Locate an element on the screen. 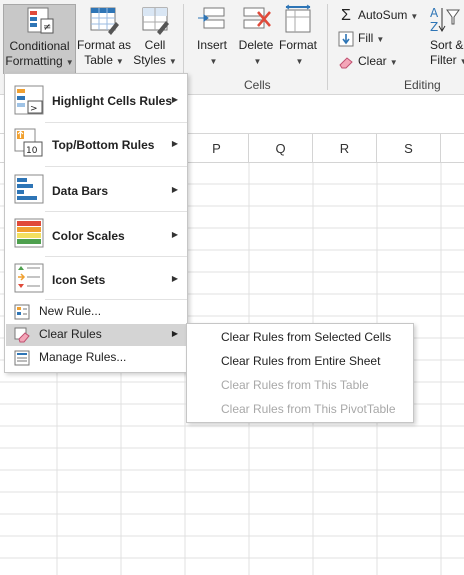  delete-button: Delete ▼ is located at coordinates (256, 36).